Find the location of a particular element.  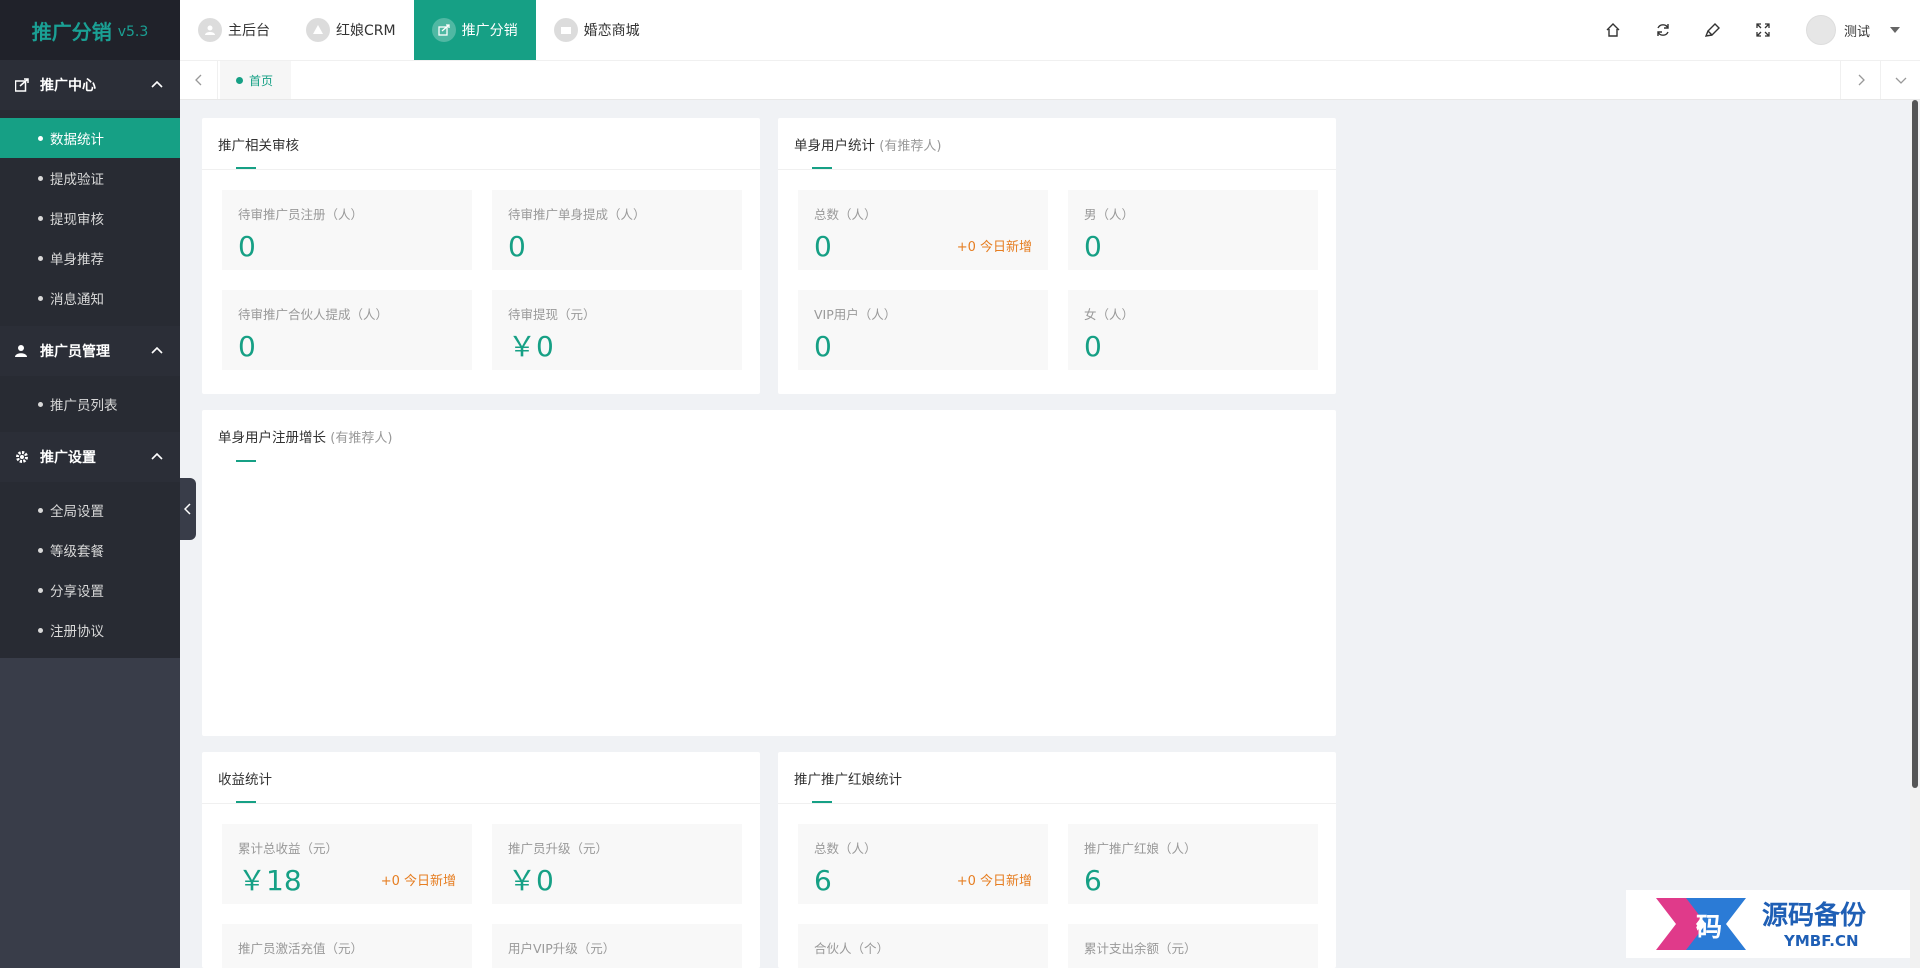

user-menu: 测试 is located at coordinates (1852, 30).